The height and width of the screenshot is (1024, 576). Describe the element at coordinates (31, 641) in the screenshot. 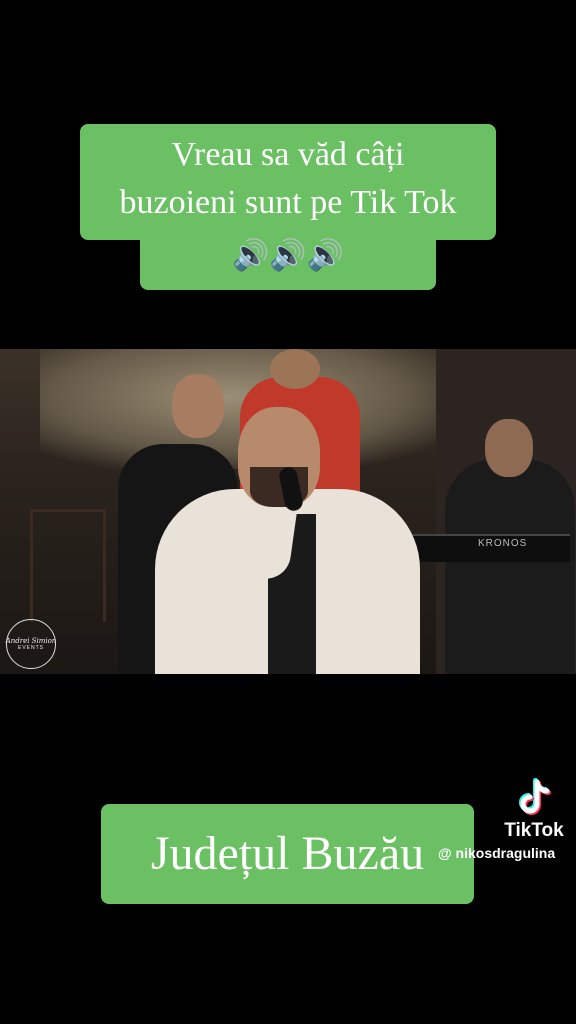

I see `events-logo-script: Andrei Simion` at that location.